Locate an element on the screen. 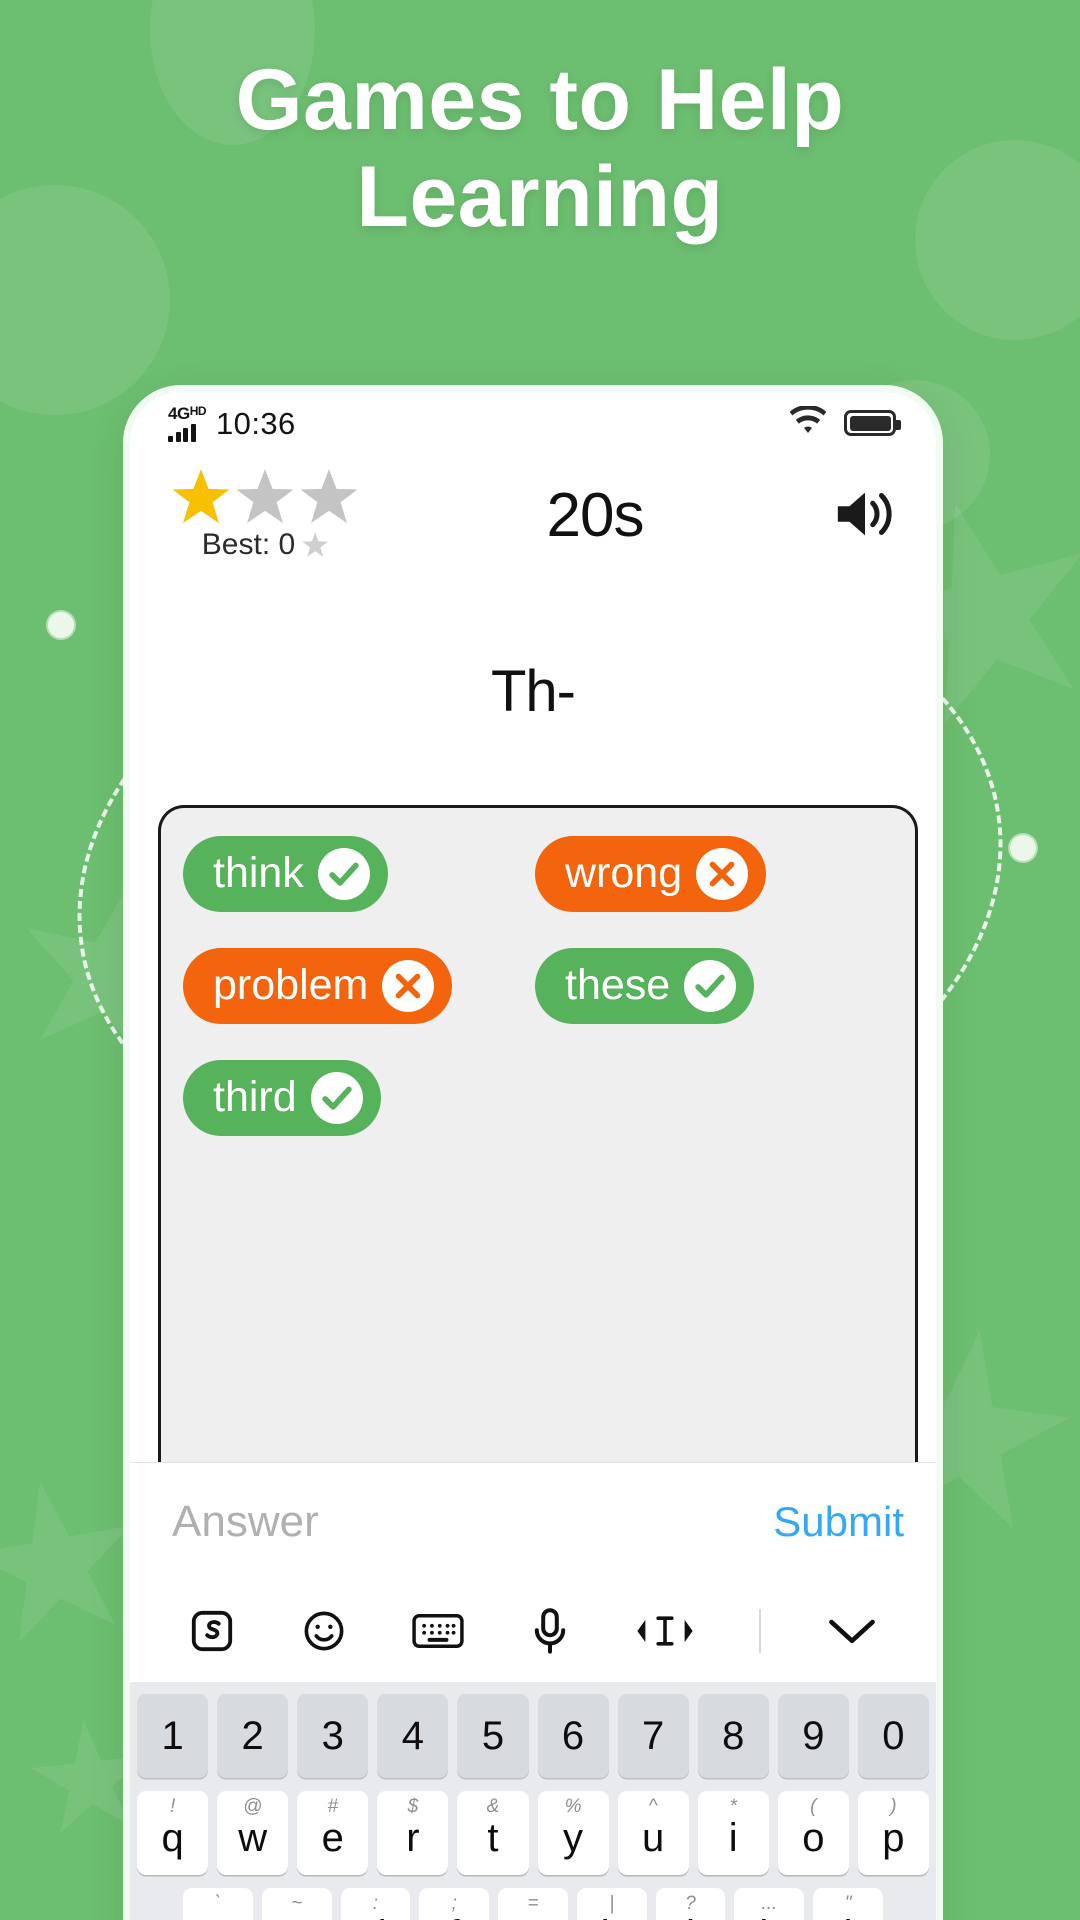 This screenshot has height=1920, width=1080. emoji-smiley-icon is located at coordinates (324, 1631).